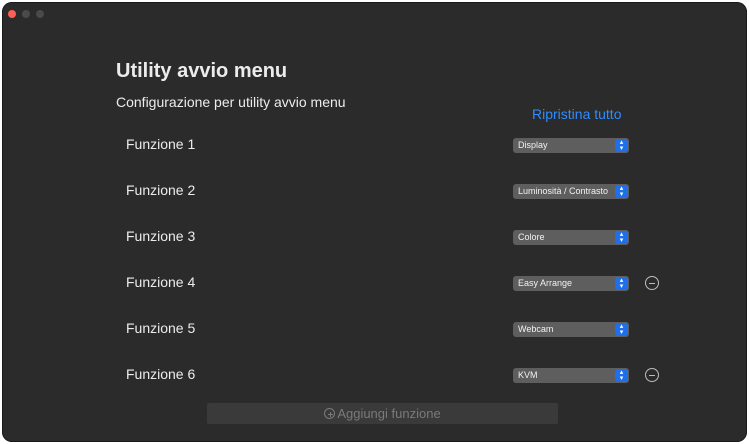 The height and width of the screenshot is (444, 749). Describe the element at coordinates (563, 191) in the screenshot. I see `select-value: Luminosità / Contrasto` at that location.